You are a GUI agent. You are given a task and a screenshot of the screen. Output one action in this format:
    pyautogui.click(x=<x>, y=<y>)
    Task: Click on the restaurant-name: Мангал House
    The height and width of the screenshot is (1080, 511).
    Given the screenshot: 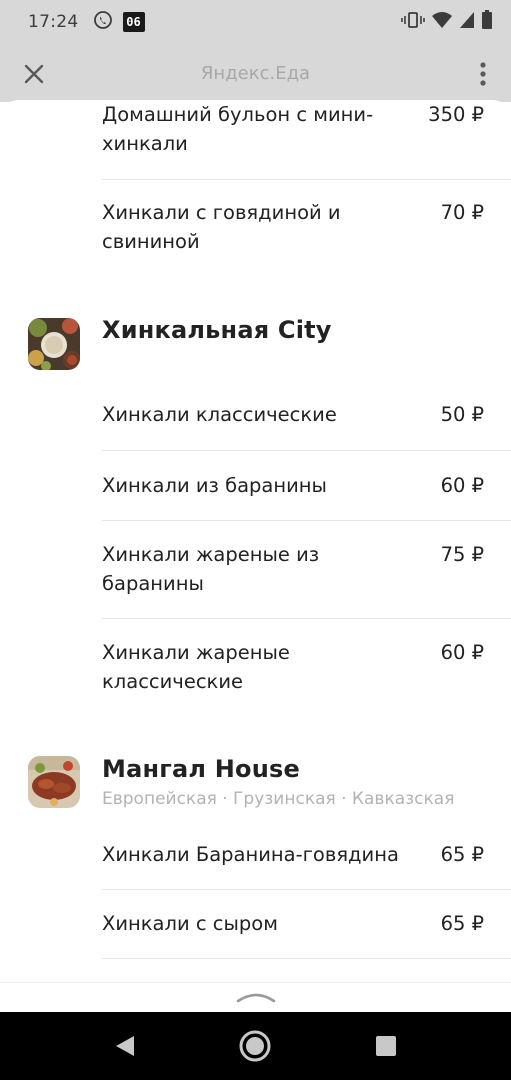 What is the action you would take?
    pyautogui.click(x=201, y=769)
    